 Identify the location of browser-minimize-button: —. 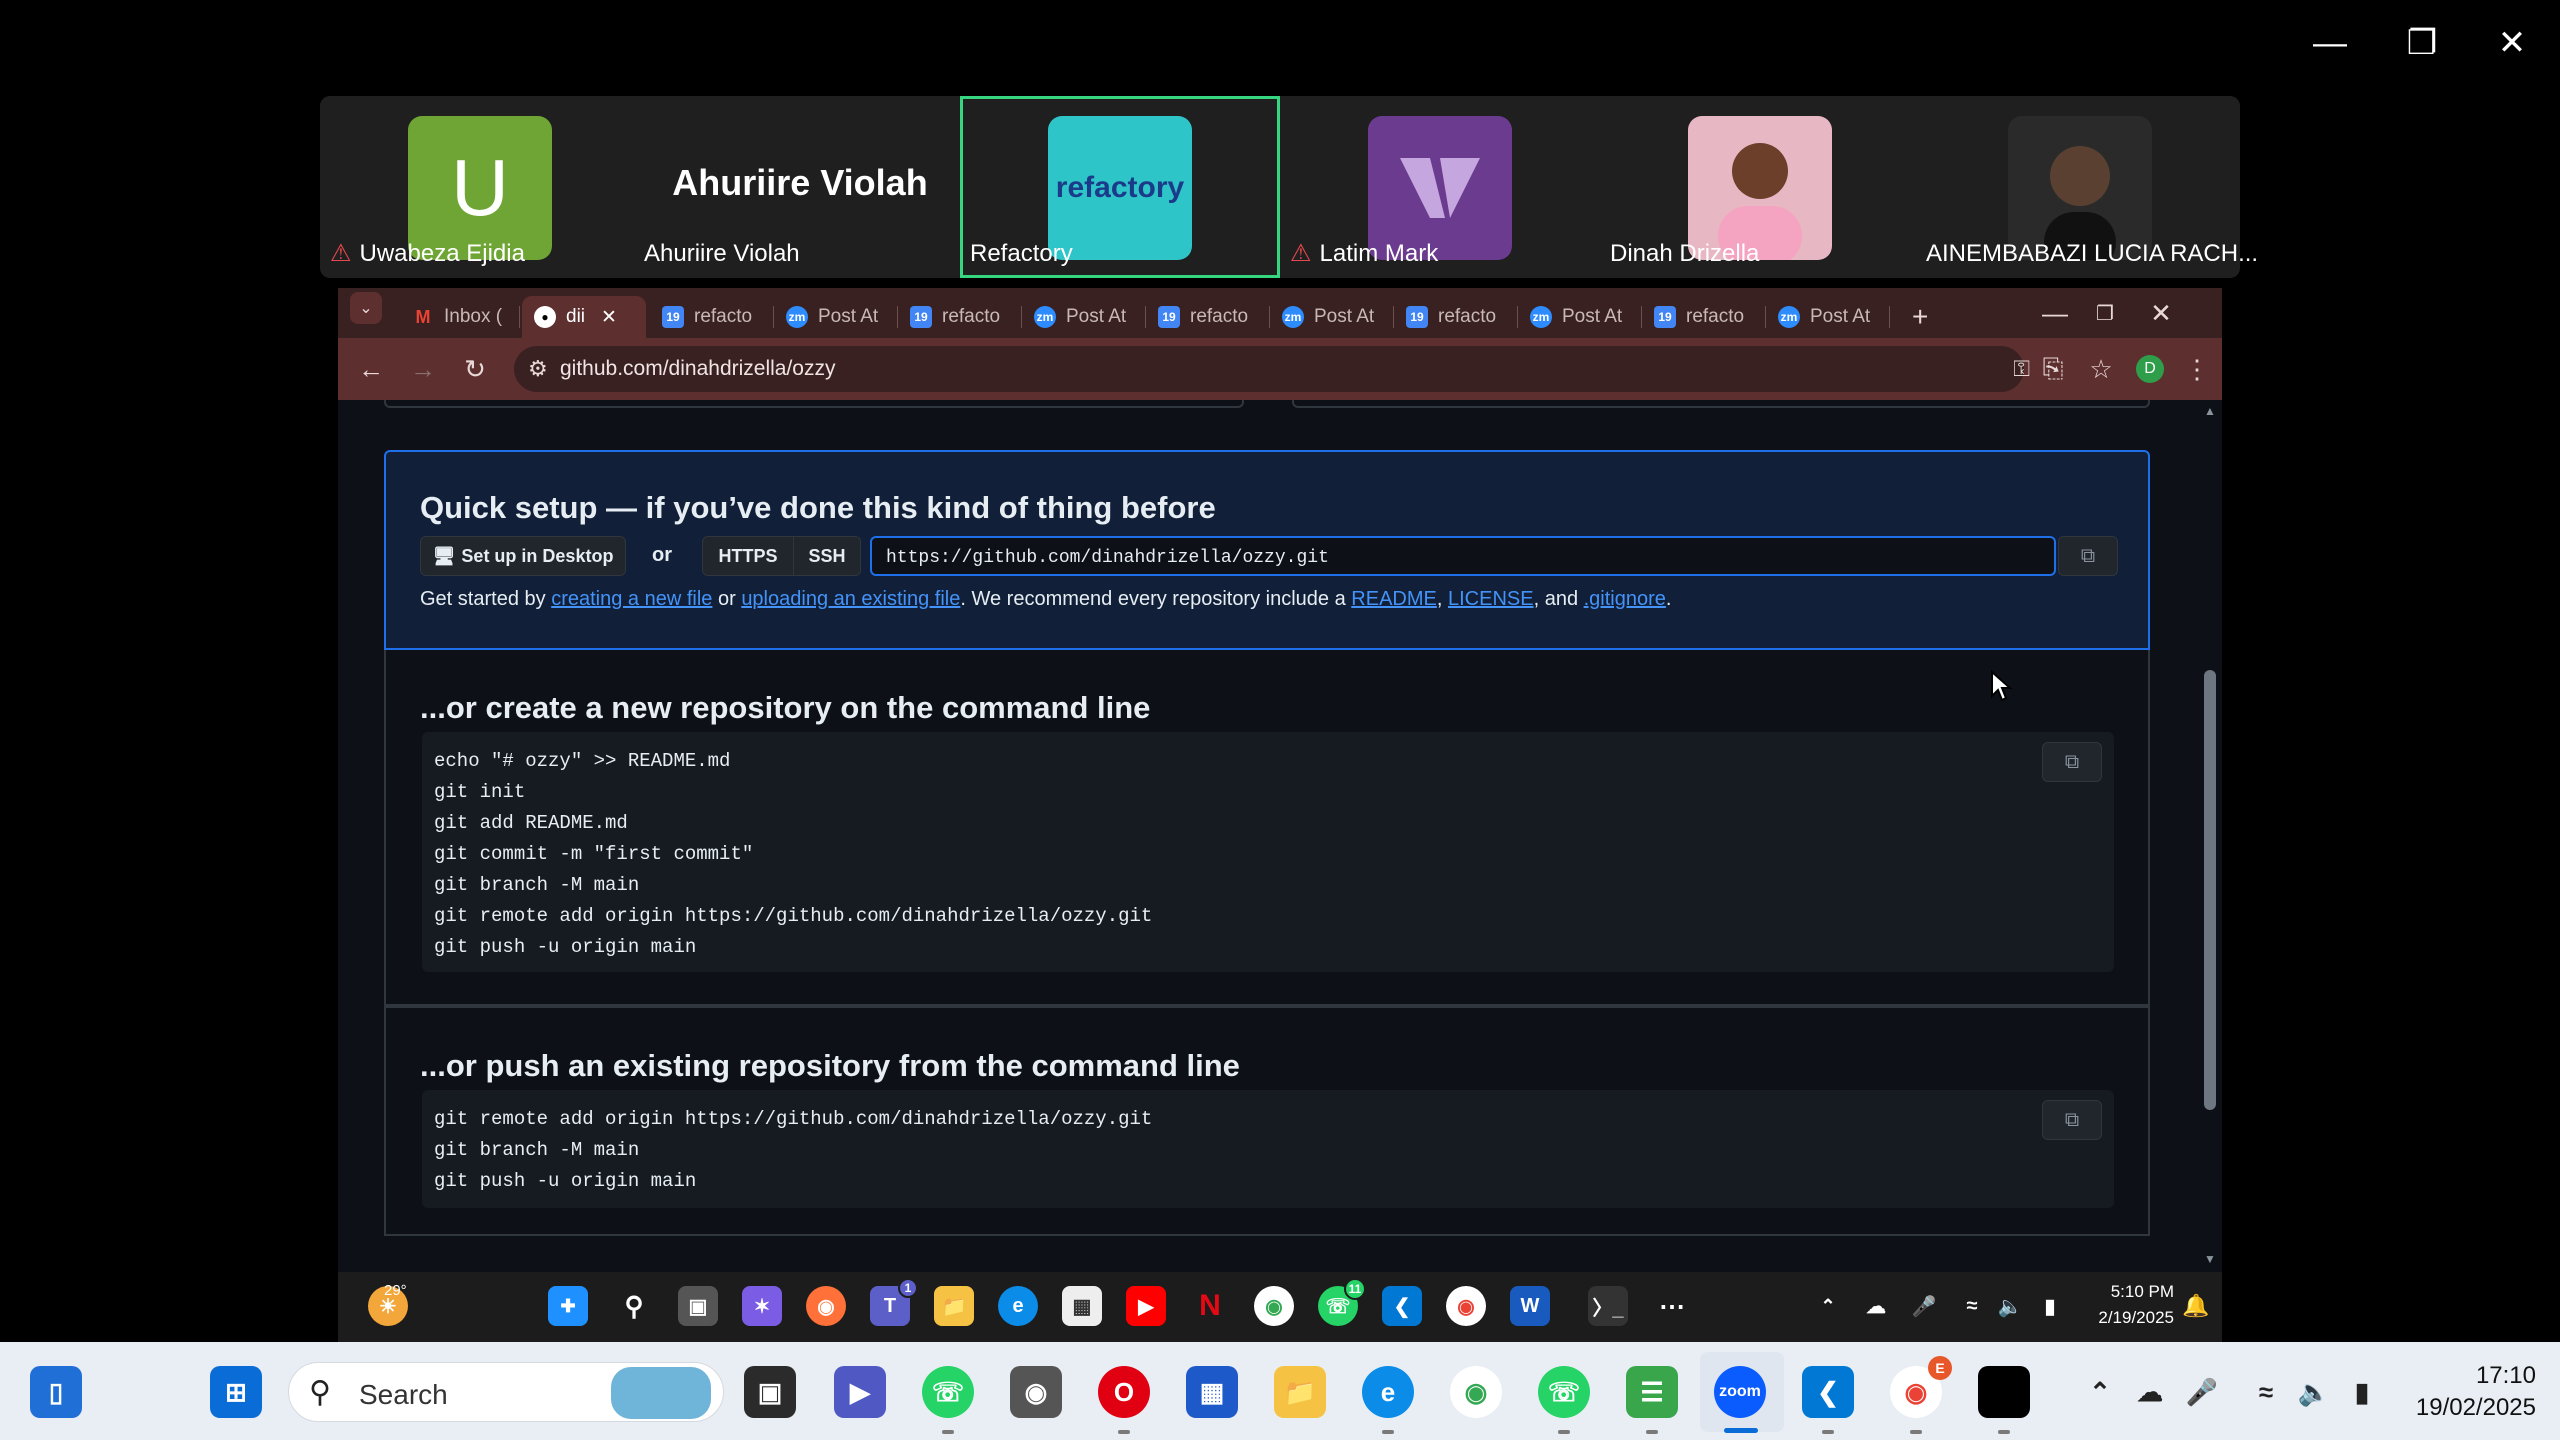
(2055, 313).